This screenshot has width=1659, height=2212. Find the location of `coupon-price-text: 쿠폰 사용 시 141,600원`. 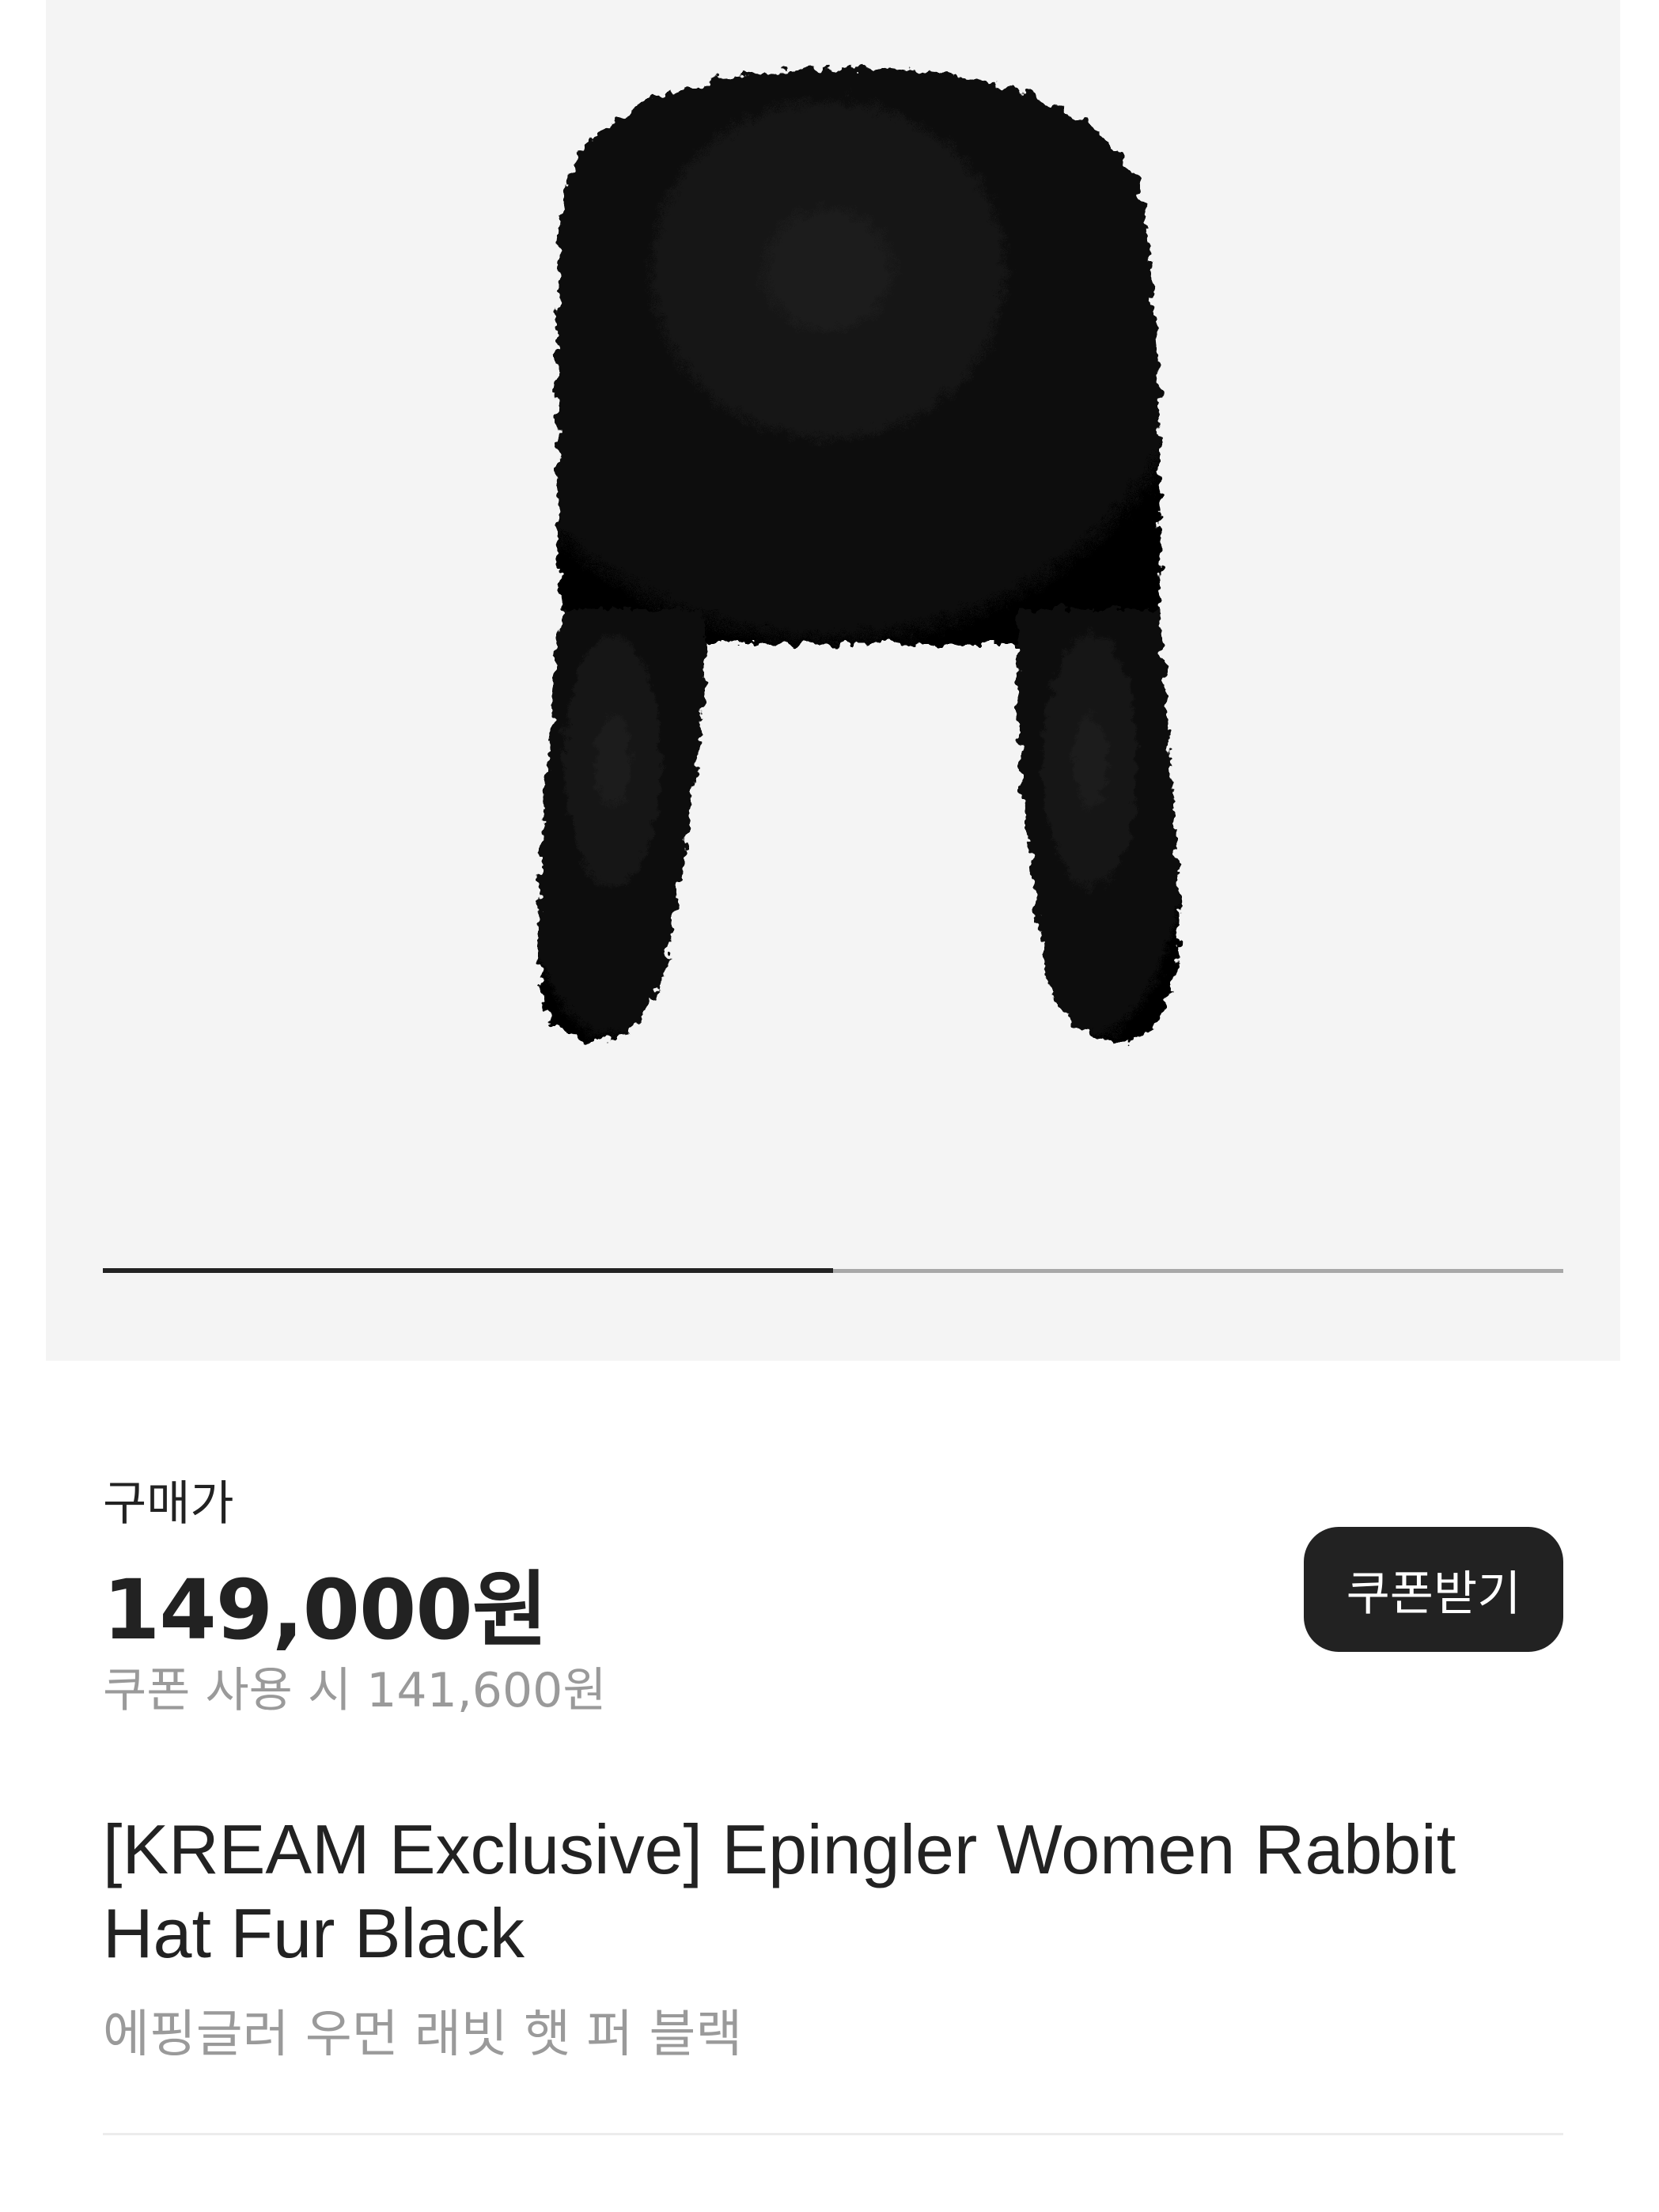

coupon-price-text: 쿠폰 사용 시 141,600원 is located at coordinates (355, 1690).